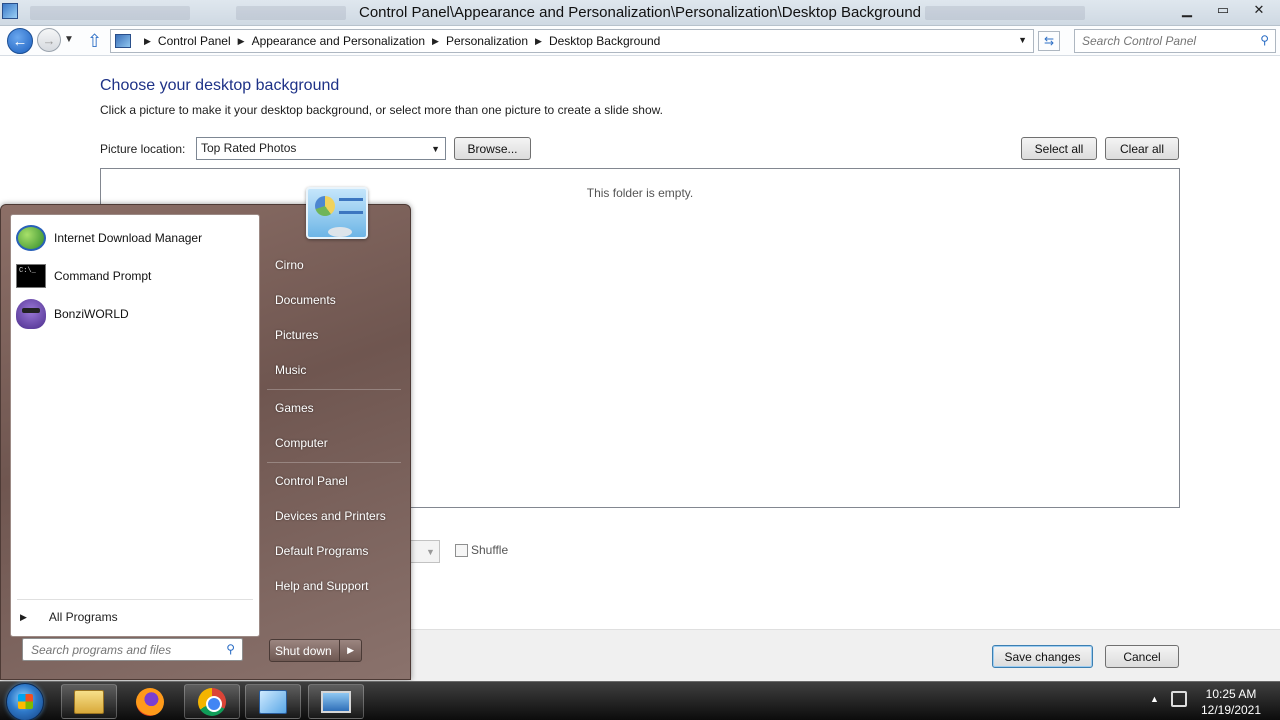 This screenshot has height=720, width=1280. I want to click on shuffle-checkbox: Shuffle, so click(481, 550).